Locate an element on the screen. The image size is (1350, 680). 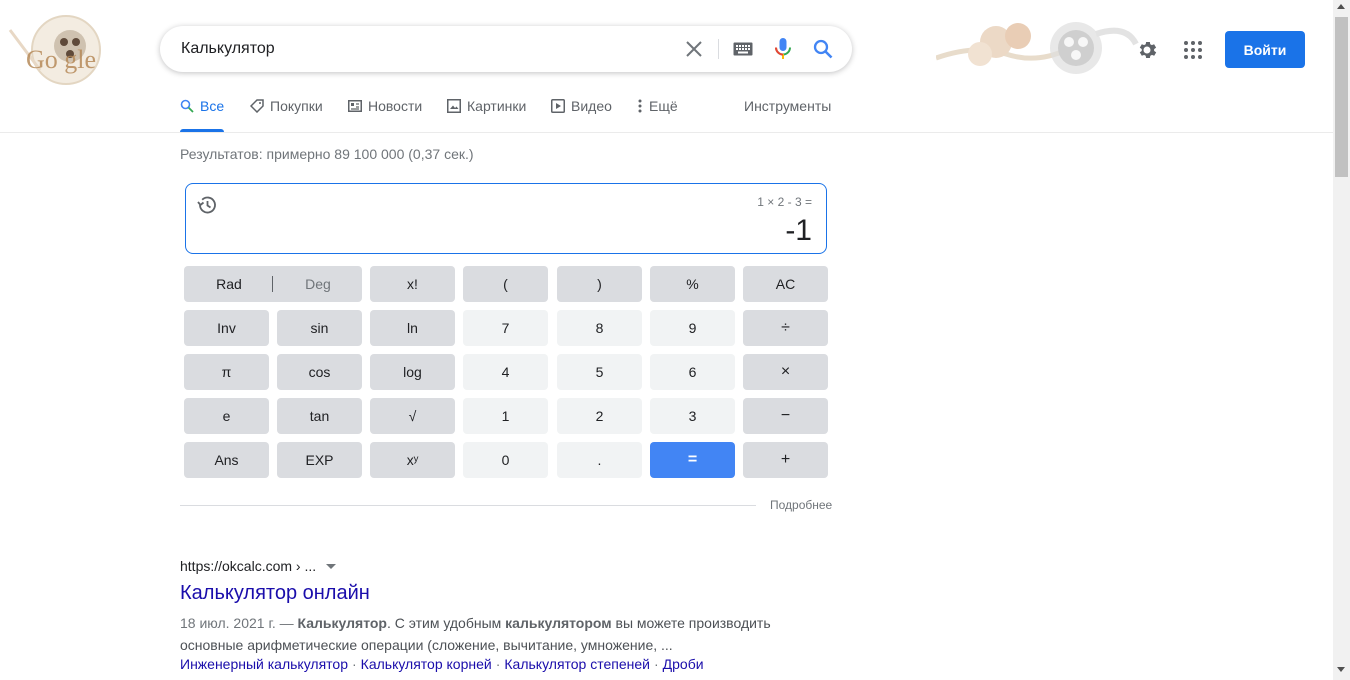
key-power: xʸ is located at coordinates (412, 460).